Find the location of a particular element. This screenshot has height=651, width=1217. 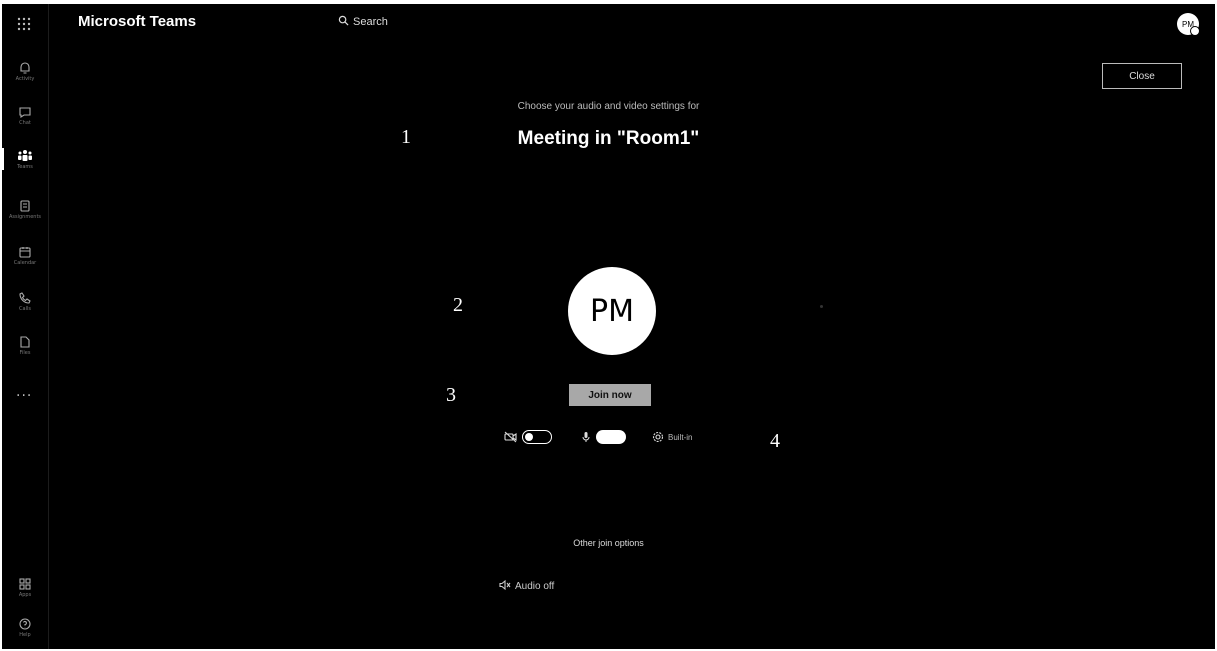

camera-toggle is located at coordinates (537, 437).